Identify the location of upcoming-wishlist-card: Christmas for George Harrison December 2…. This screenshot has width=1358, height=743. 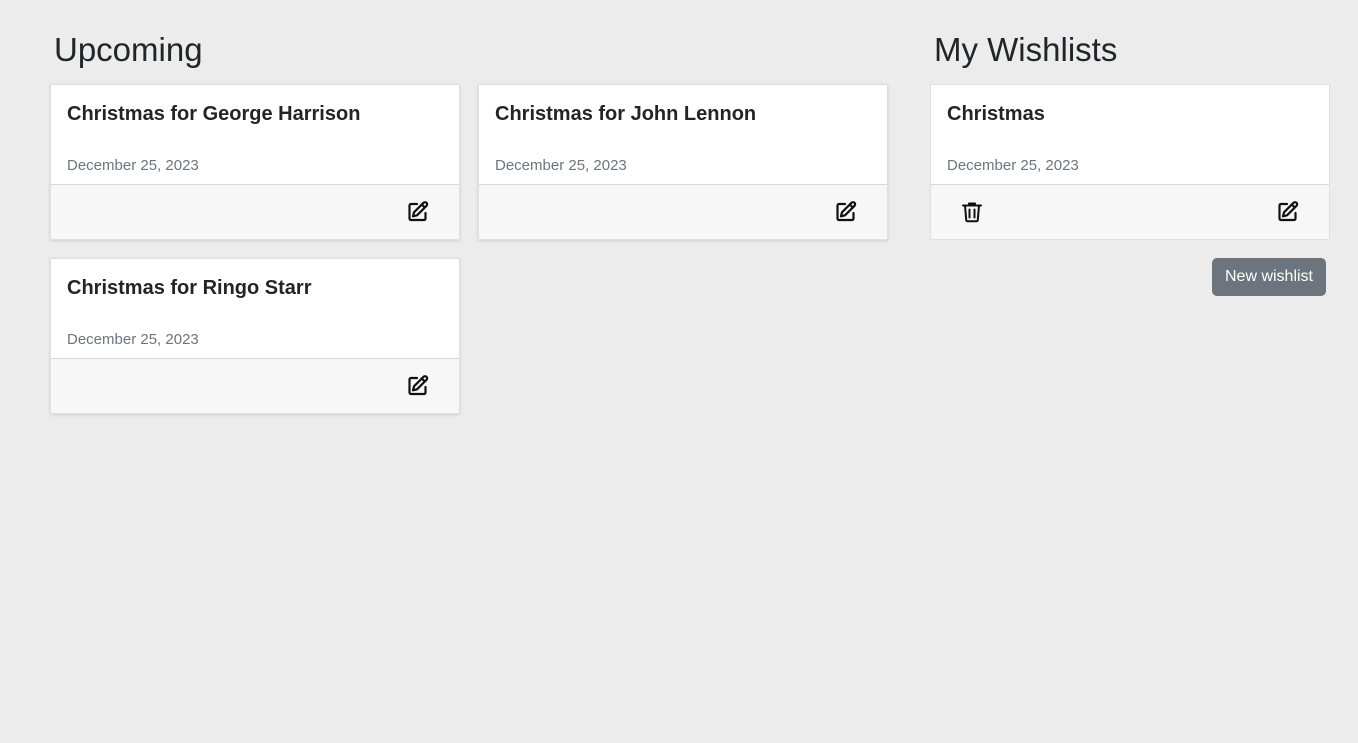
(255, 162).